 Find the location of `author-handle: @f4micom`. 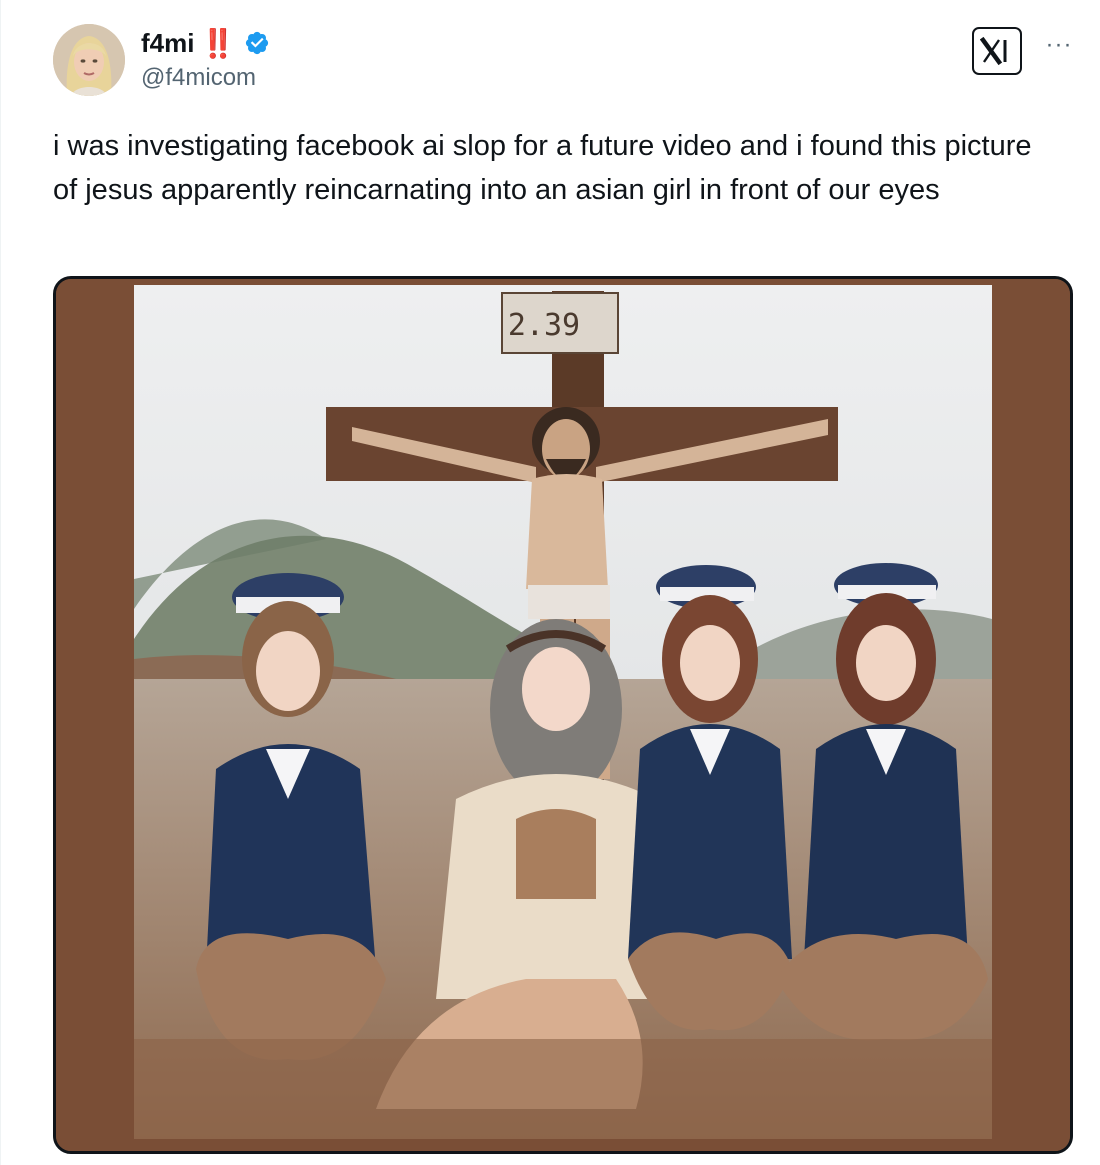

author-handle: @f4micom is located at coordinates (198, 78).